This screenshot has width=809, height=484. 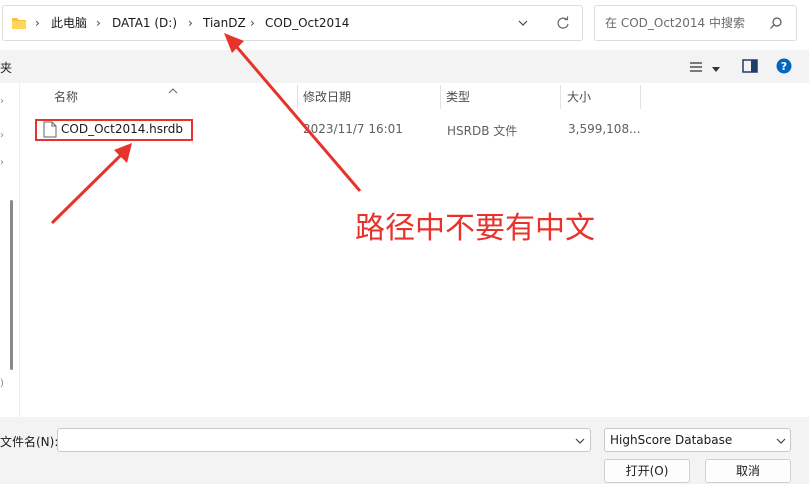 I want to click on dialog-footer: 文件名(N): HighScore Database 打开(O) 取消, so click(x=404, y=450).